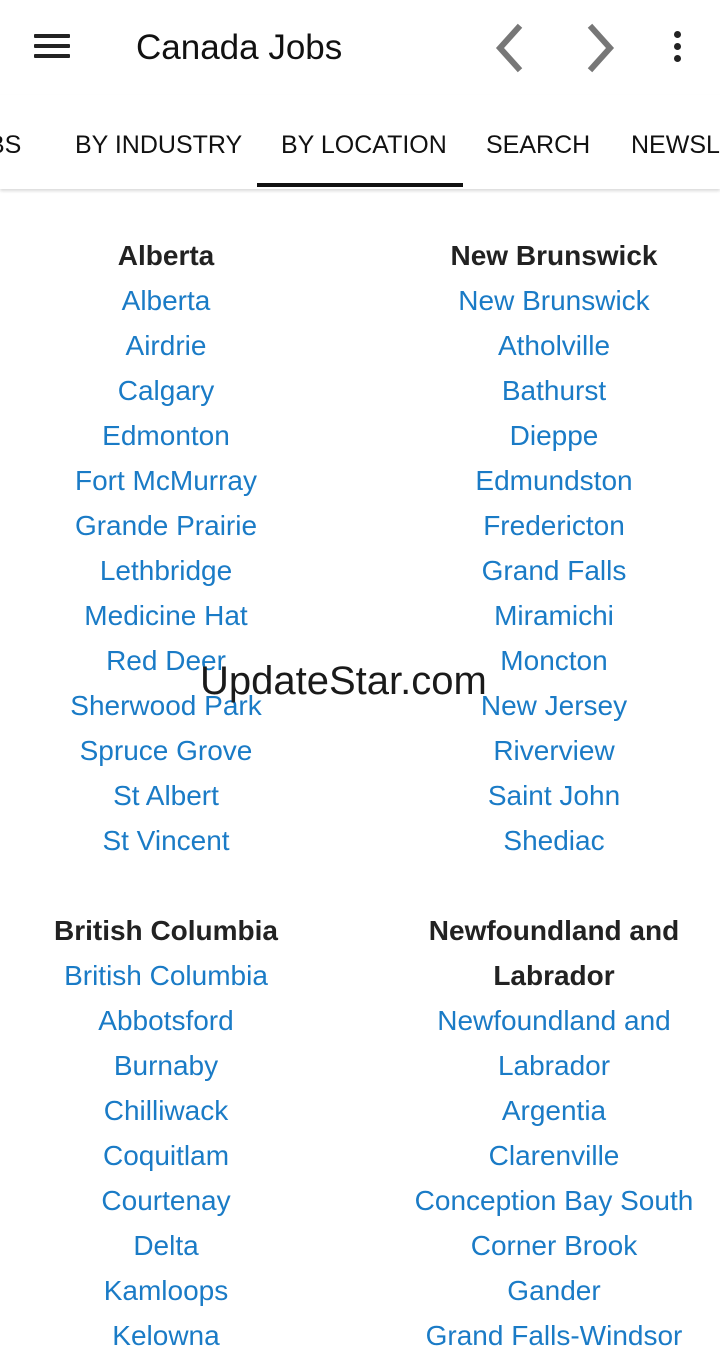 This screenshot has width=720, height=1355. I want to click on hamburger-menu-icon, so click(52, 47).